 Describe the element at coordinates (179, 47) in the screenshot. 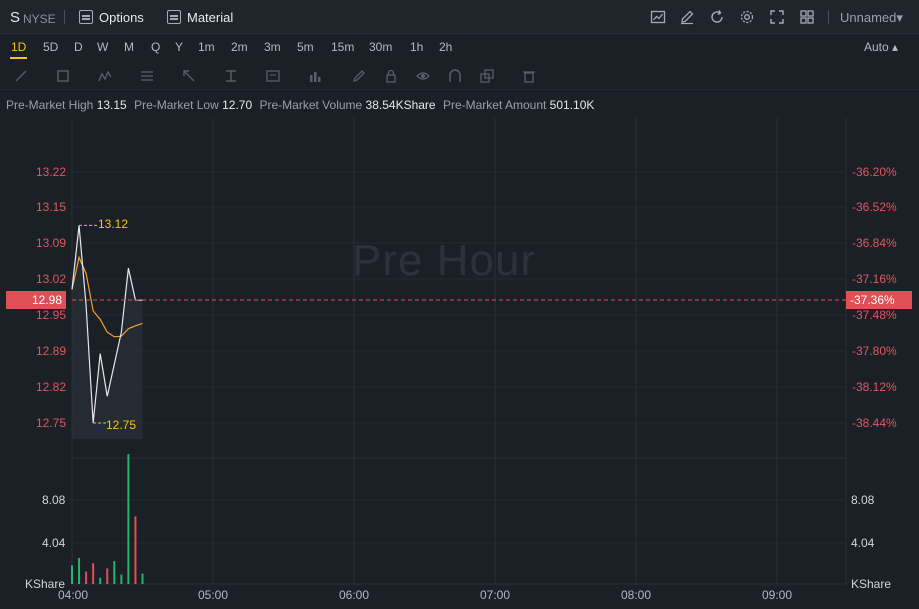

I see `period-tab-y: Y` at that location.